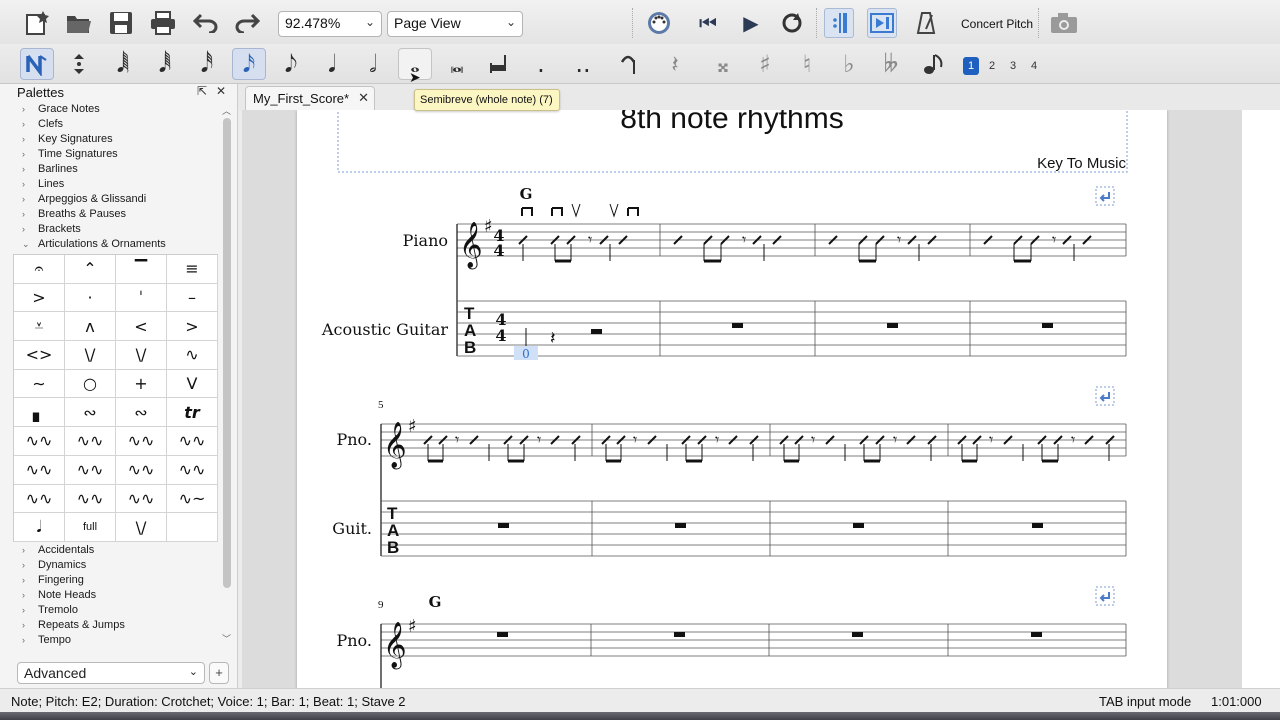  What do you see at coordinates (192, 355) in the screenshot?
I see `palette-cell: ∿` at bounding box center [192, 355].